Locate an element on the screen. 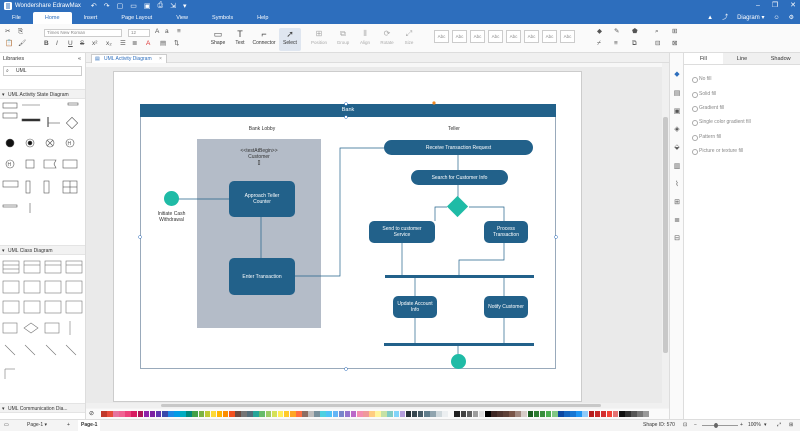 The width and height of the screenshot is (800, 431). theme-panel-icon: ⬙ is located at coordinates (677, 148).